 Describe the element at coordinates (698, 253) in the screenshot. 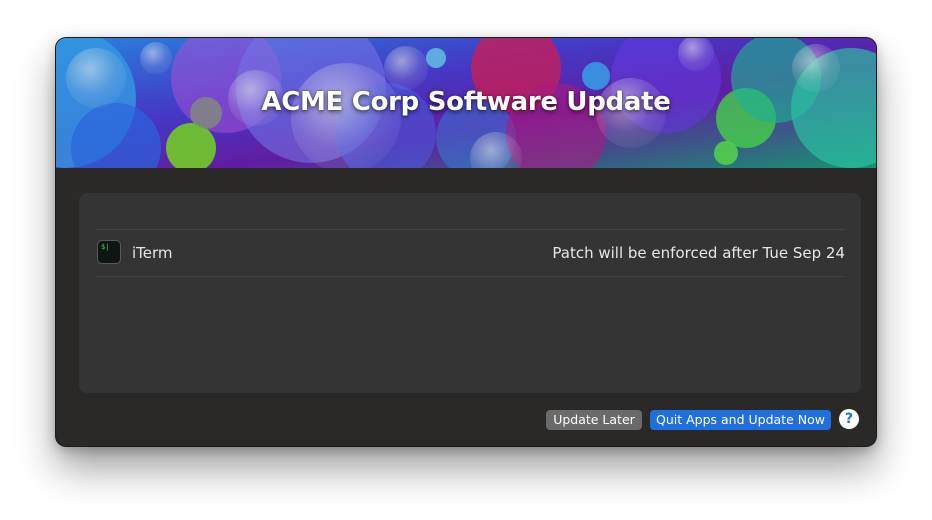

I see `patch-status-text: Patch will be enforced after Tue Sep 24` at that location.